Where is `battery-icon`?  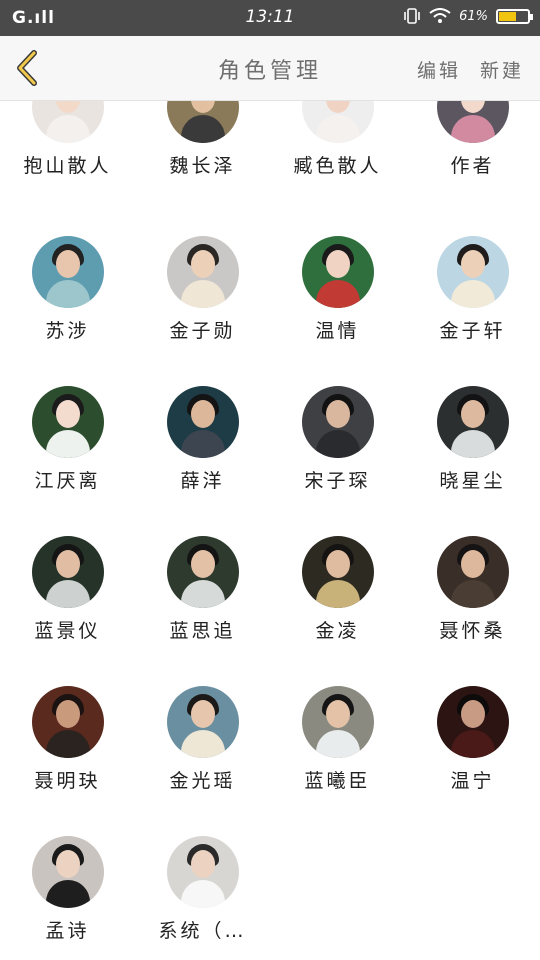
battery-icon is located at coordinates (514, 16).